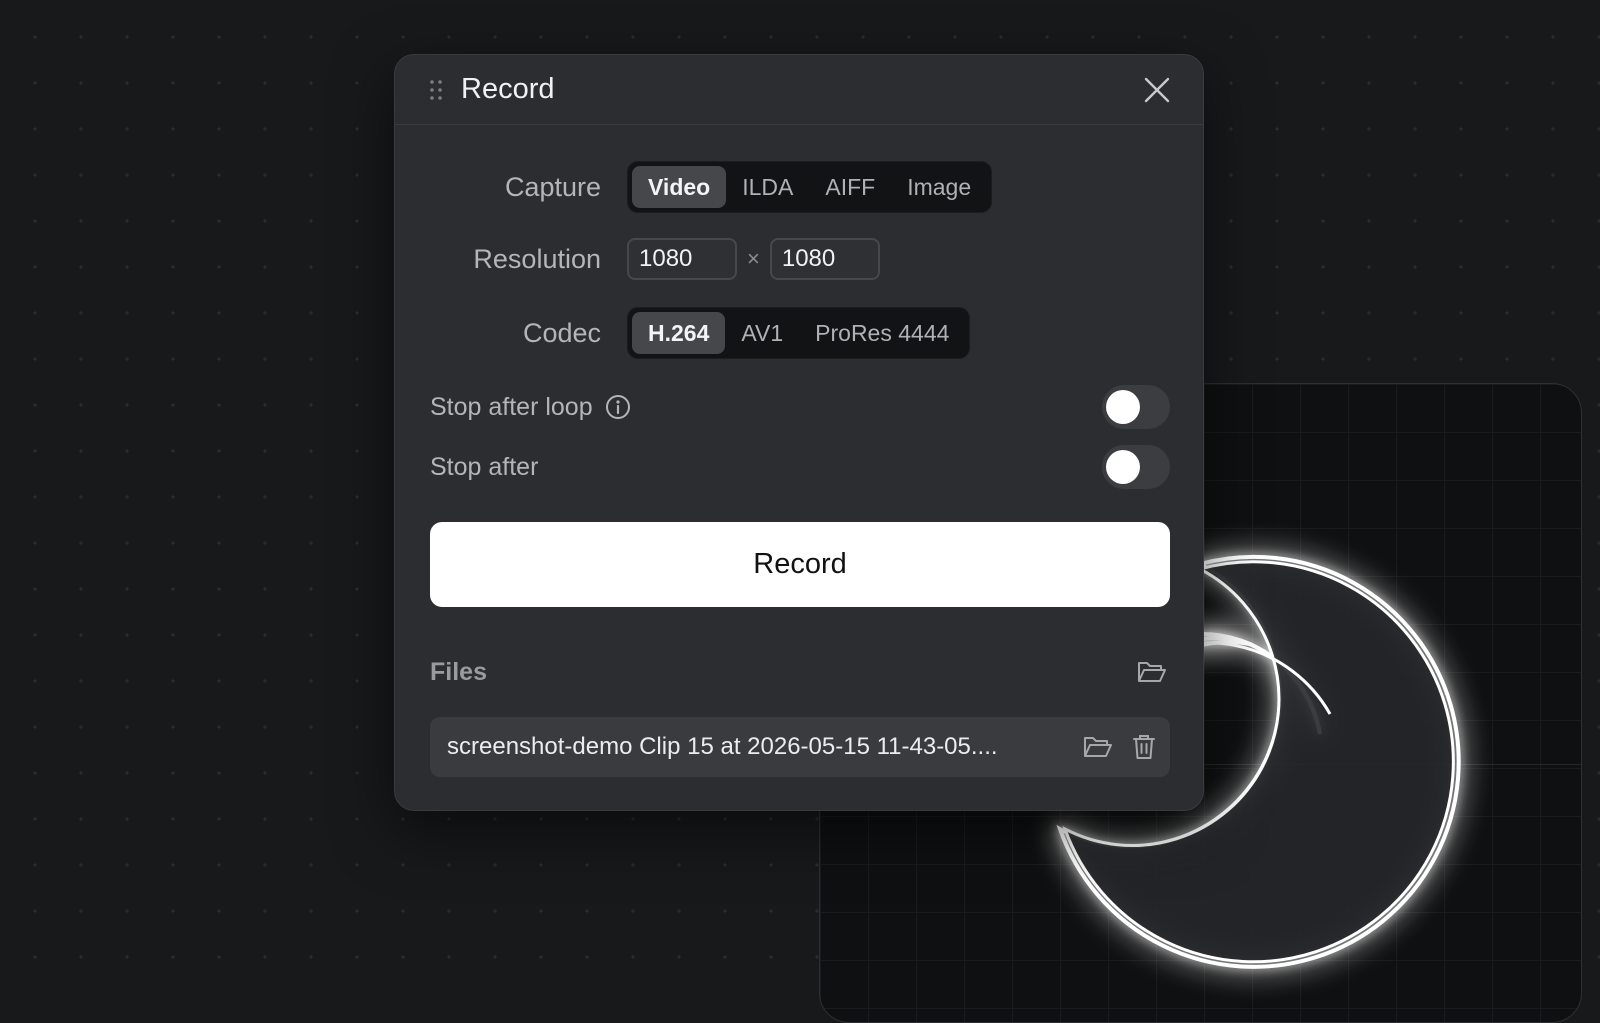 This screenshot has width=1600, height=1023. I want to click on resolution-row: Resolution 1080 × 1080, so click(637, 259).